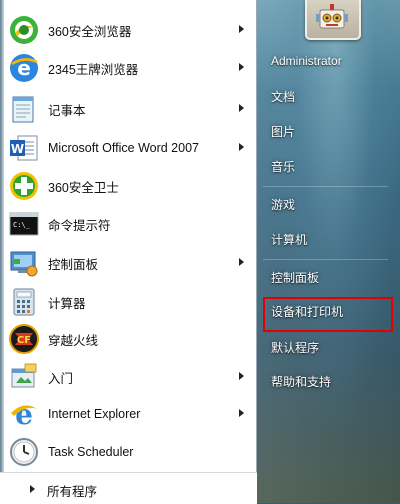 This screenshot has width=400, height=504. I want to click on program-label: 计算器, so click(67, 303).